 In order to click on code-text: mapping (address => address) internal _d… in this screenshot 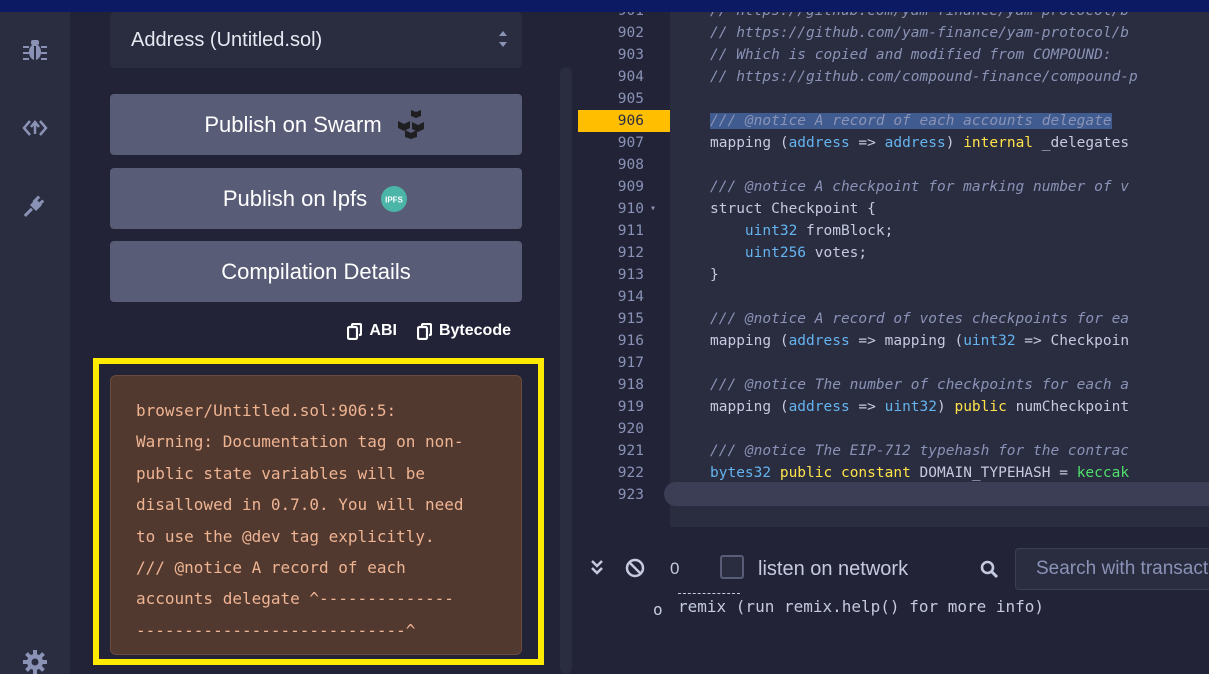, I will do `click(920, 143)`.